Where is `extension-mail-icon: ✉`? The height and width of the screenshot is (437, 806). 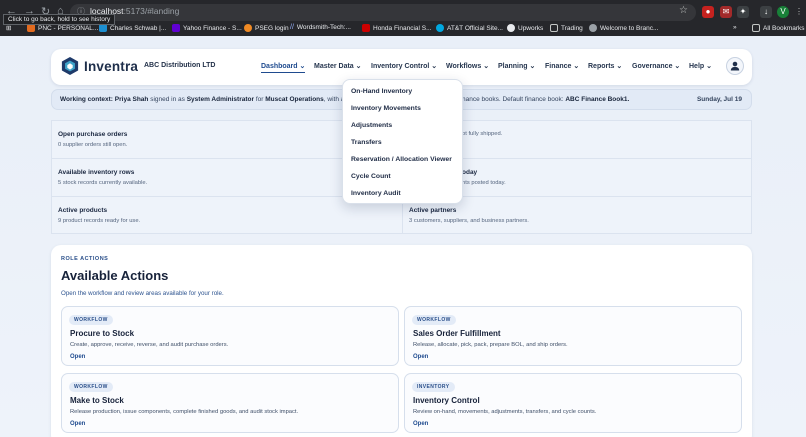
extension-mail-icon: ✉ is located at coordinates (726, 12).